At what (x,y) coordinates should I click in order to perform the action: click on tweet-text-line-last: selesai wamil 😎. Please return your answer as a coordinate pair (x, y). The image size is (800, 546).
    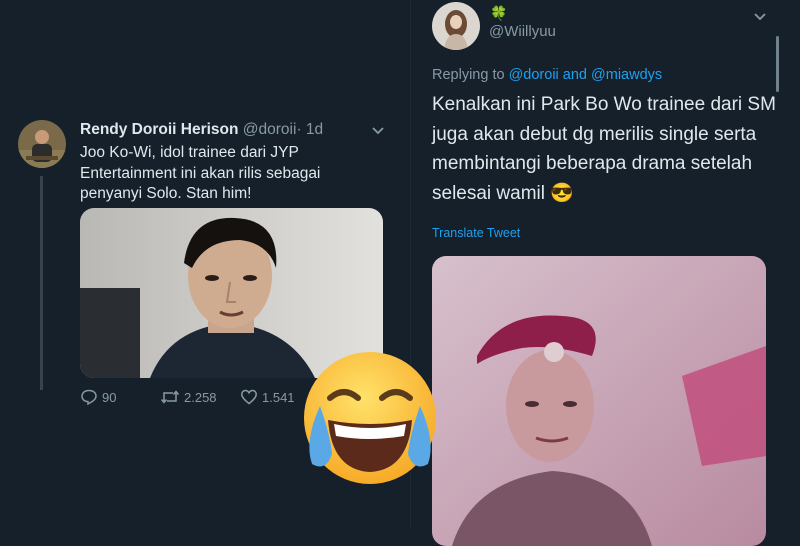
    Looking at the image, I should click on (604, 194).